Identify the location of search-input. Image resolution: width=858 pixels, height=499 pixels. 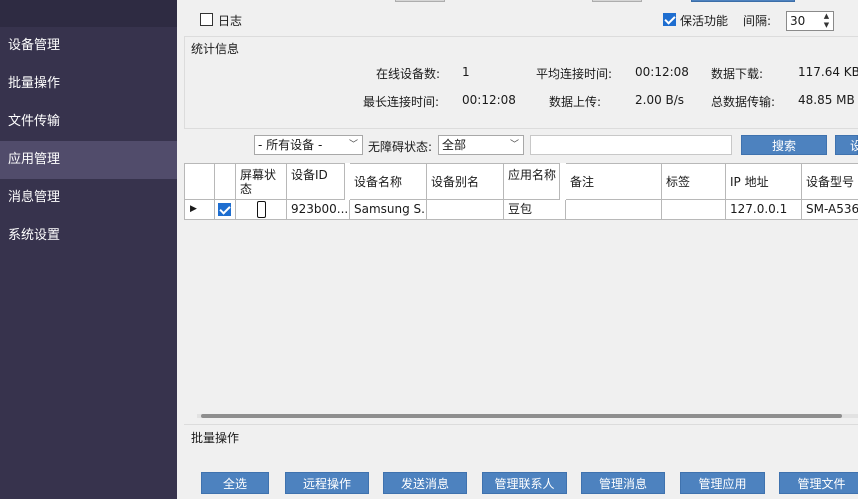
(631, 145).